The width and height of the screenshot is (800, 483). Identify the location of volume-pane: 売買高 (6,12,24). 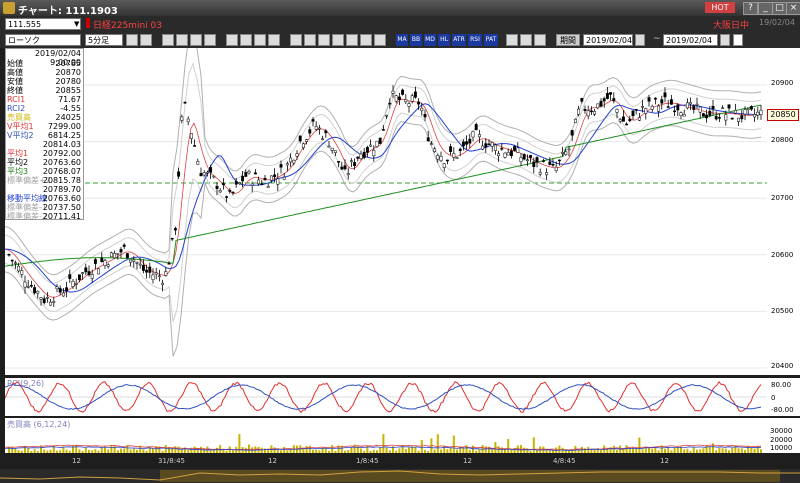
(386, 435).